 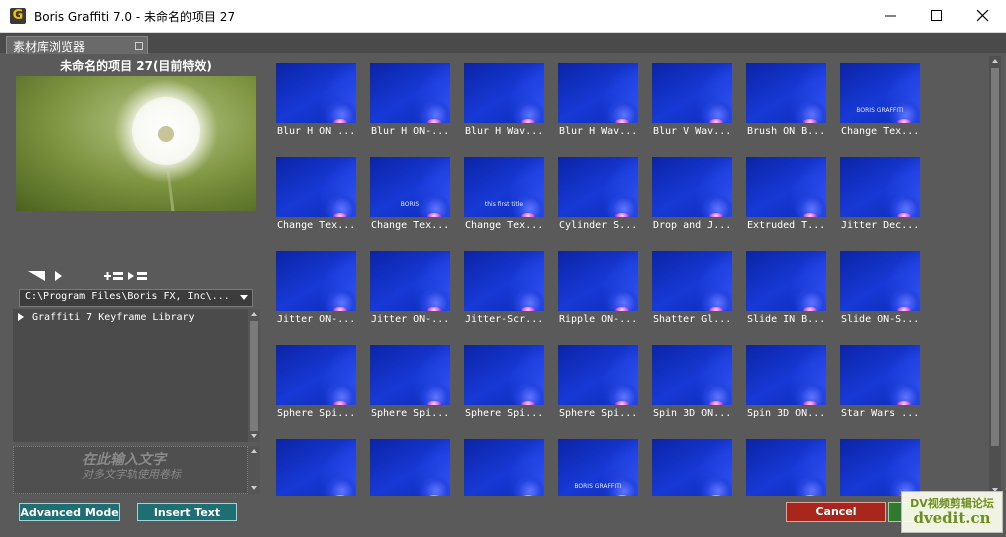 I want to click on preset-overlay-text: this first title, so click(x=504, y=204).